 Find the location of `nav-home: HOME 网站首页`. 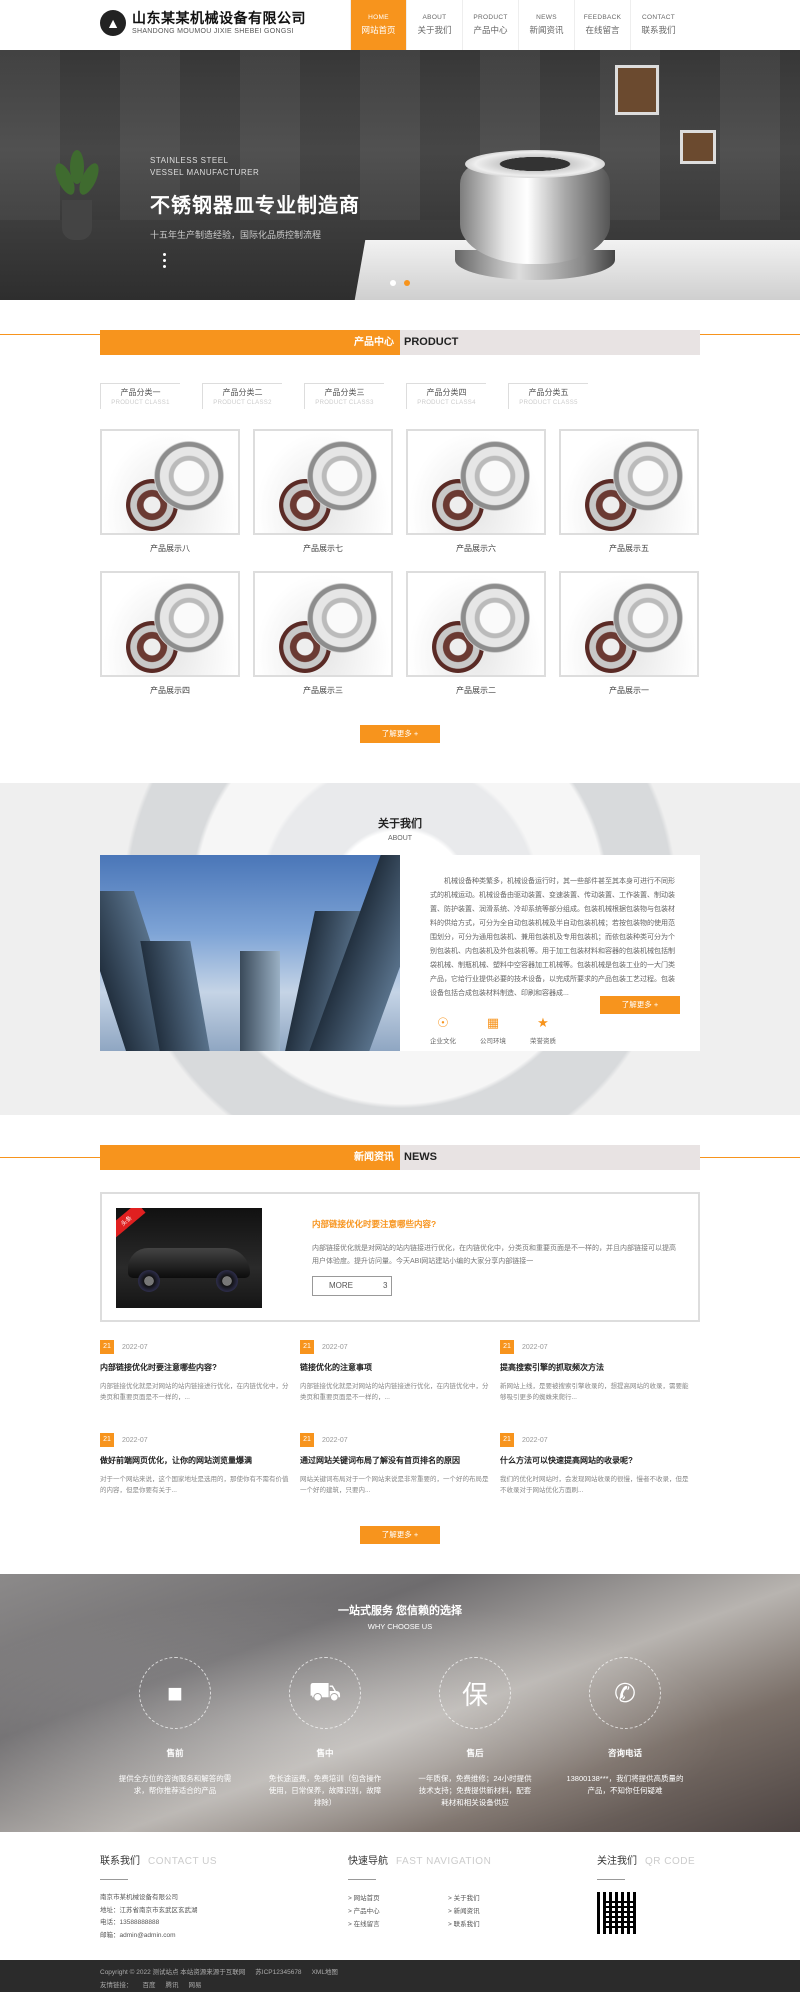

nav-home: HOME 网站首页 is located at coordinates (378, 25).